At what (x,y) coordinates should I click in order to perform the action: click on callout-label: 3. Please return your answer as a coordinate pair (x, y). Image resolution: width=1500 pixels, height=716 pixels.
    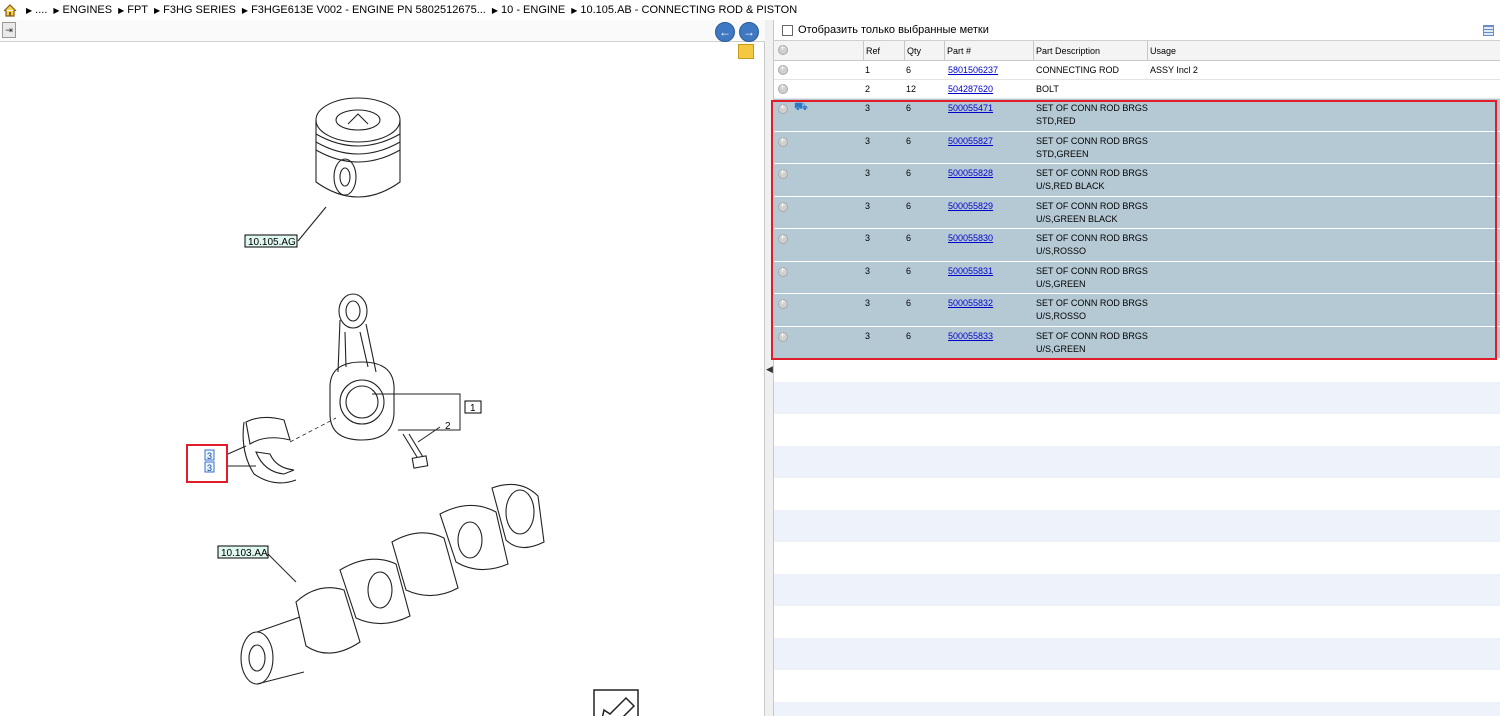
    Looking at the image, I should click on (209, 468).